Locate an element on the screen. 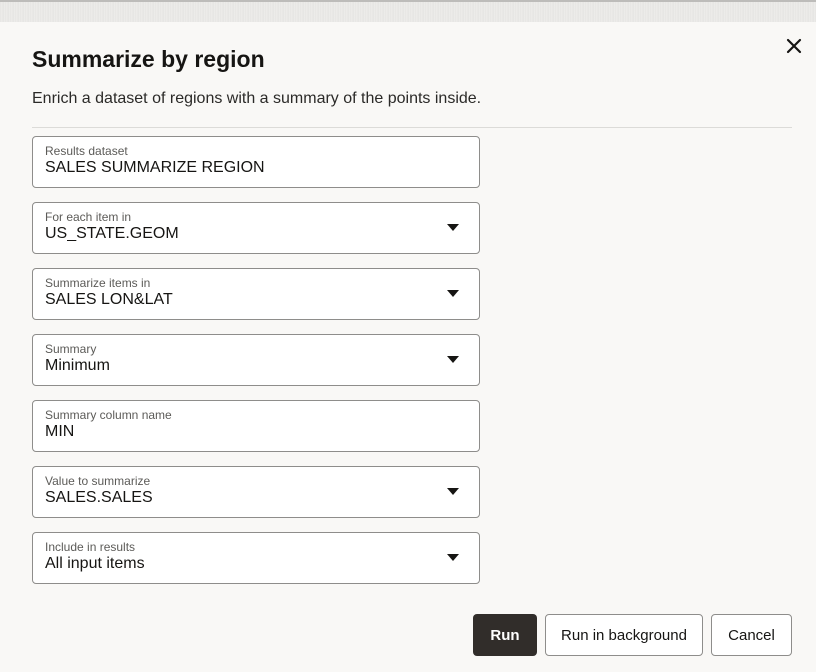 This screenshot has height=672, width=816. divider is located at coordinates (412, 127).